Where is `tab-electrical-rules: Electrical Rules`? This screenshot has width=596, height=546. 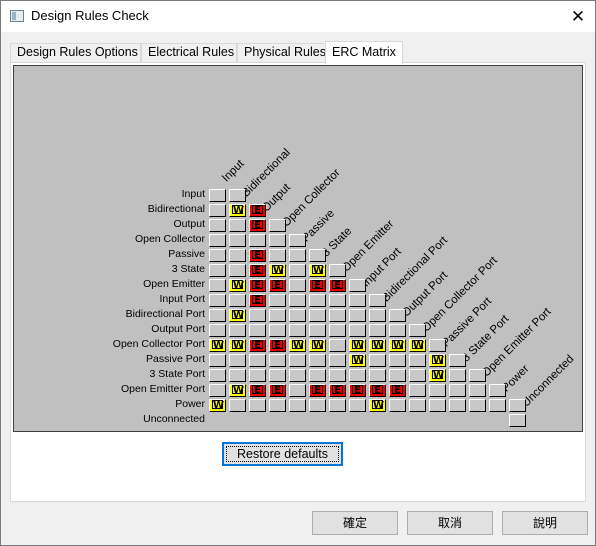 tab-electrical-rules: Electrical Rules is located at coordinates (189, 52).